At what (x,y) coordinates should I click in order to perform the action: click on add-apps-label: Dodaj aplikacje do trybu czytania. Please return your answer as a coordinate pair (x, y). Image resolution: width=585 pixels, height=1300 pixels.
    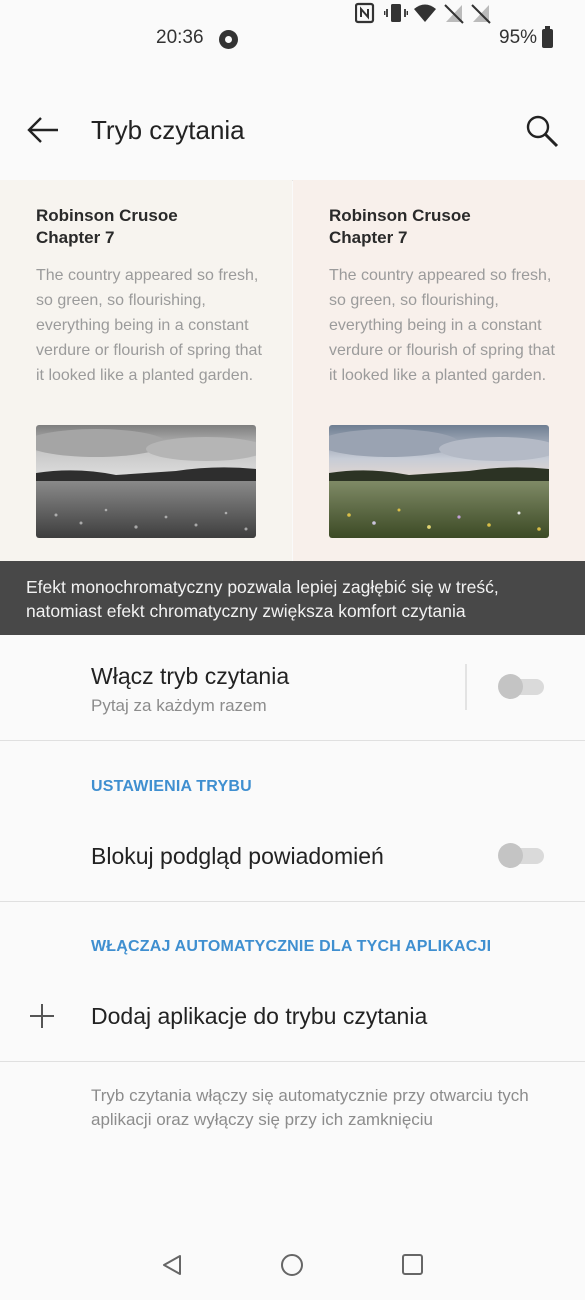
    Looking at the image, I should click on (259, 1016).